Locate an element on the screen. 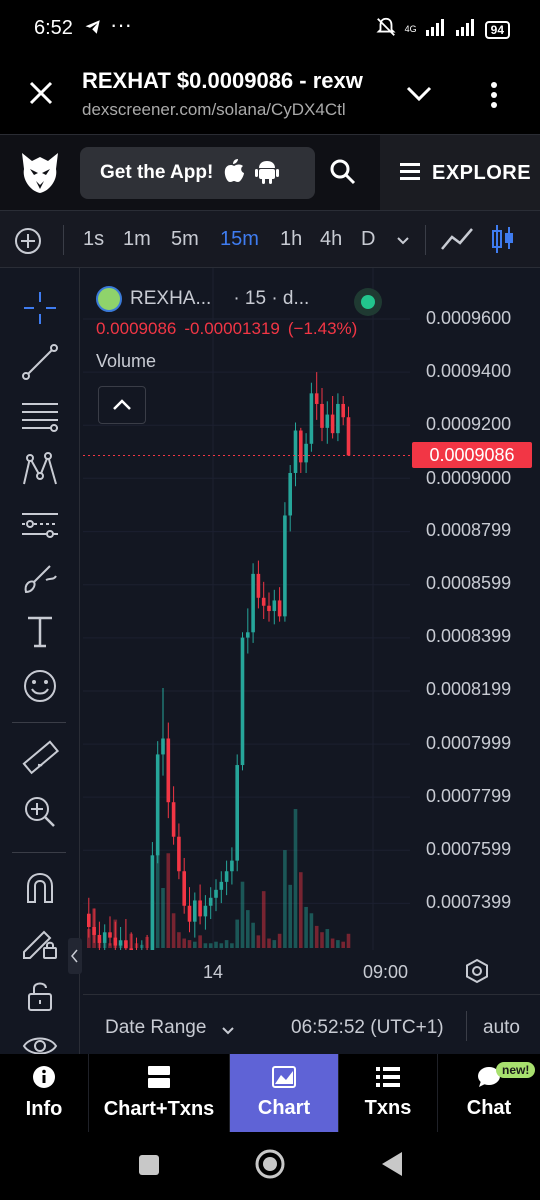 Image resolution: width=540 pixels, height=1200 pixels. pattern-icon is located at coordinates (40, 470).